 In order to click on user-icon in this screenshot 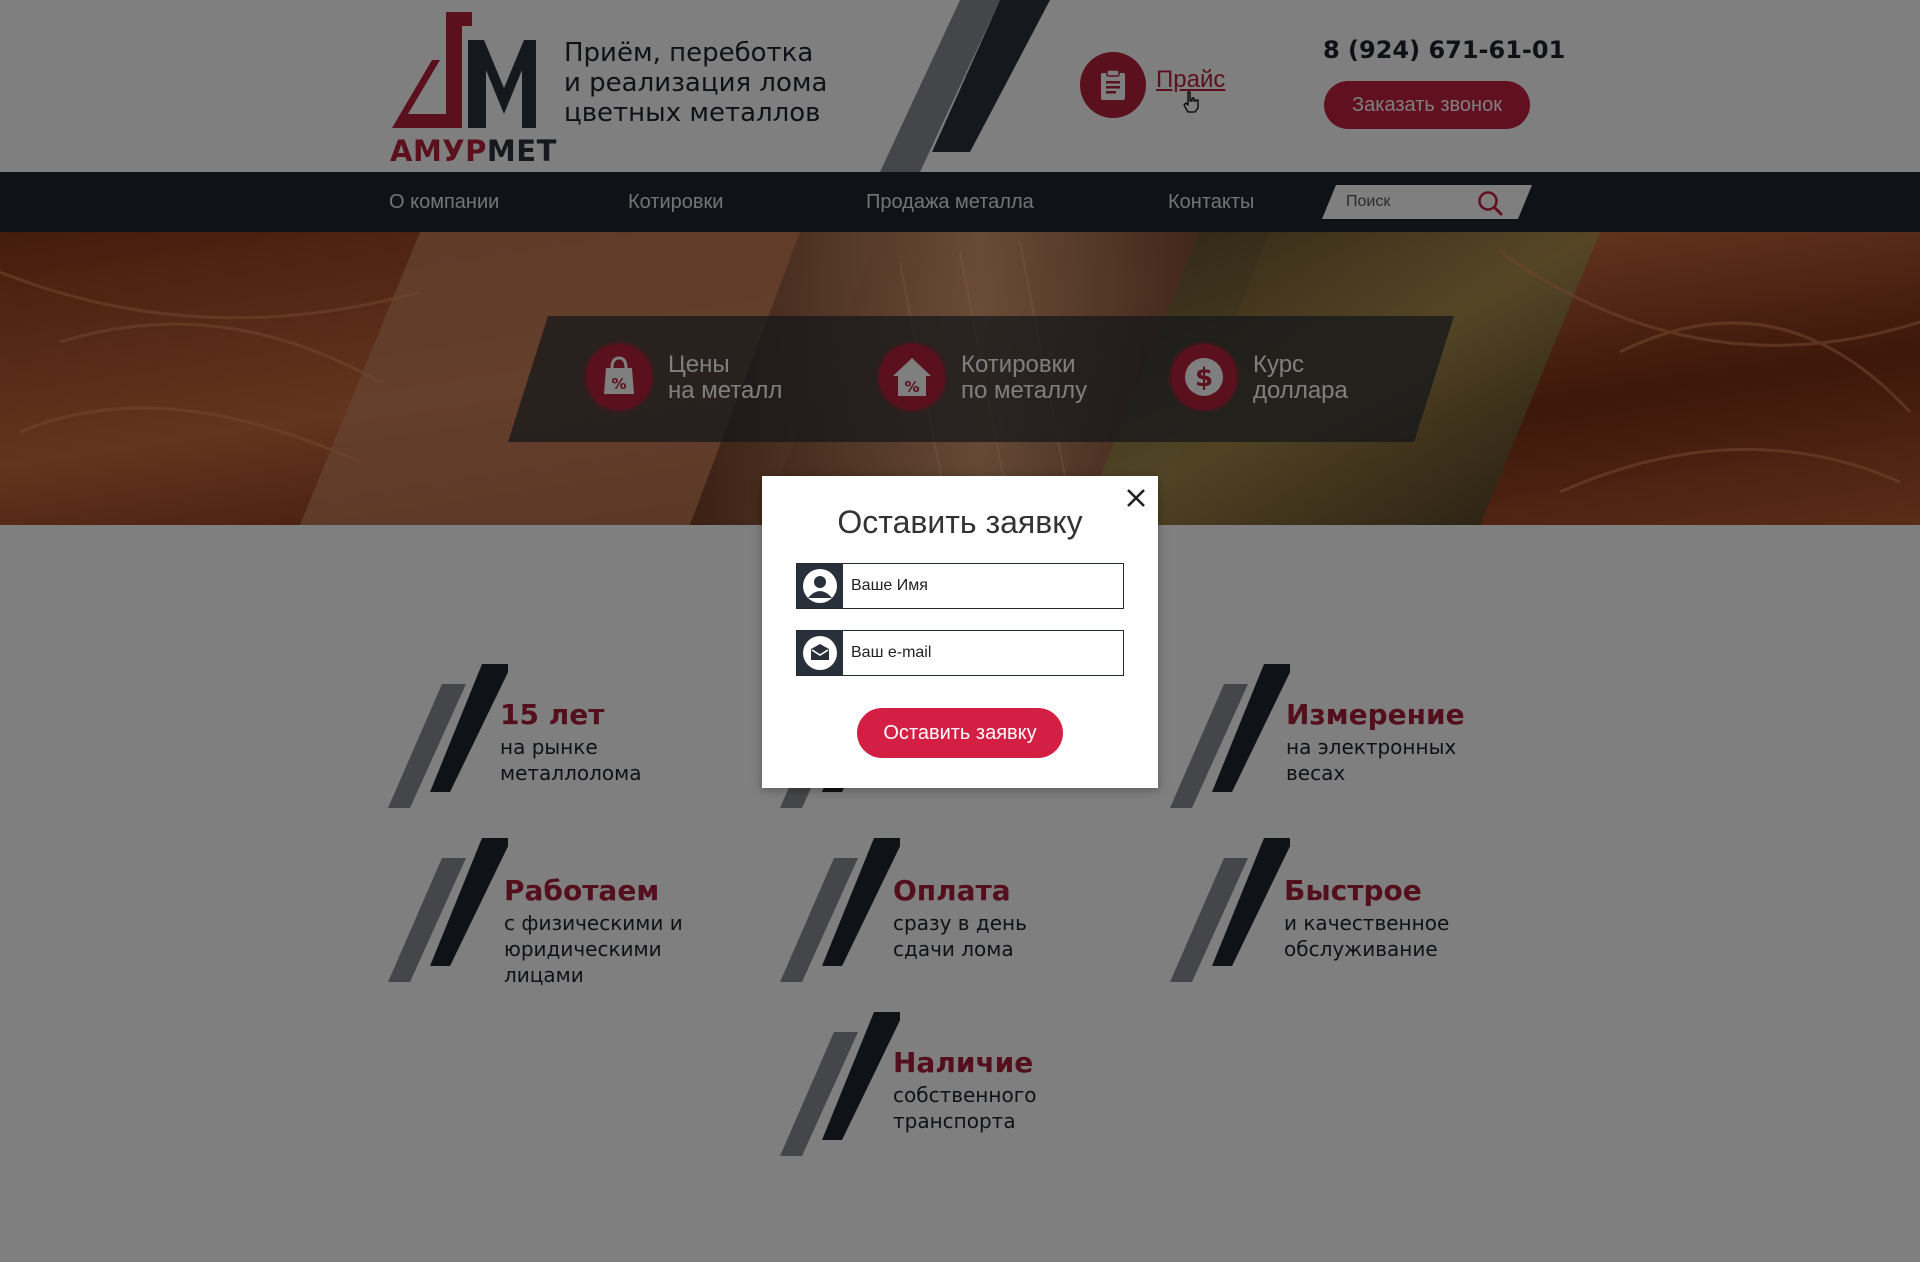, I will do `click(820, 586)`.